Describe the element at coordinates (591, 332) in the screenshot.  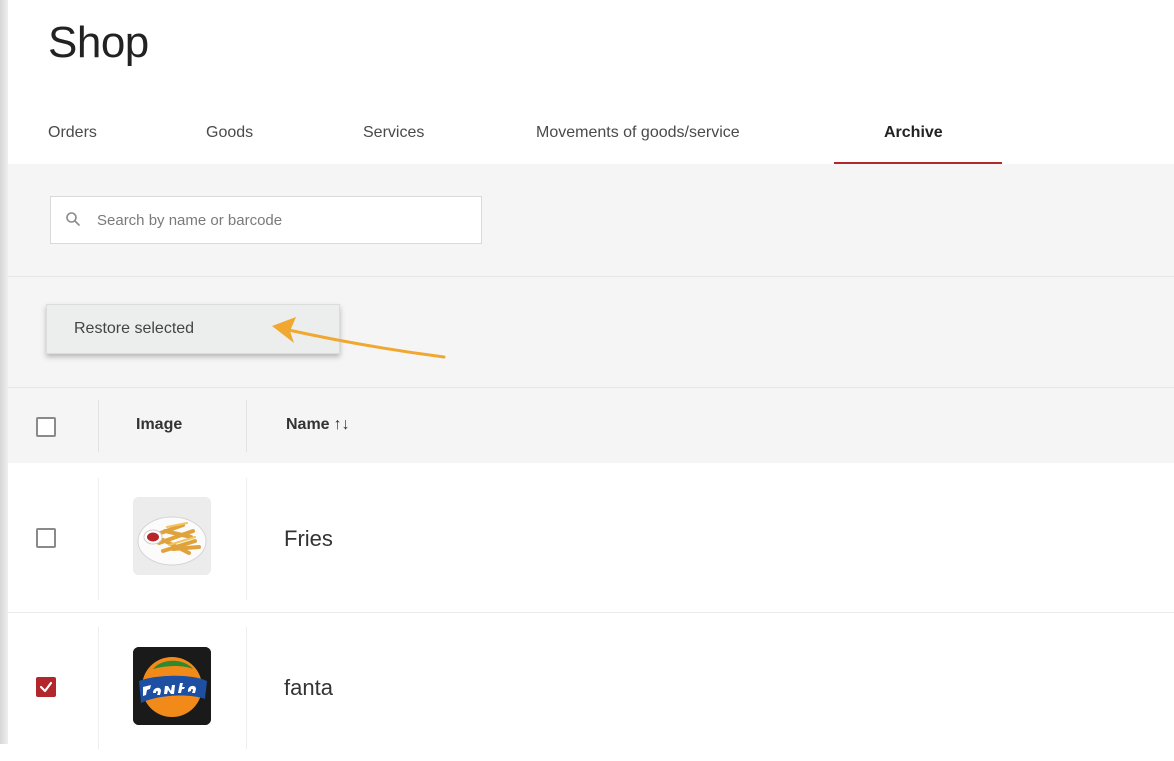
I see `bulk-actions-section: Restore selected` at that location.